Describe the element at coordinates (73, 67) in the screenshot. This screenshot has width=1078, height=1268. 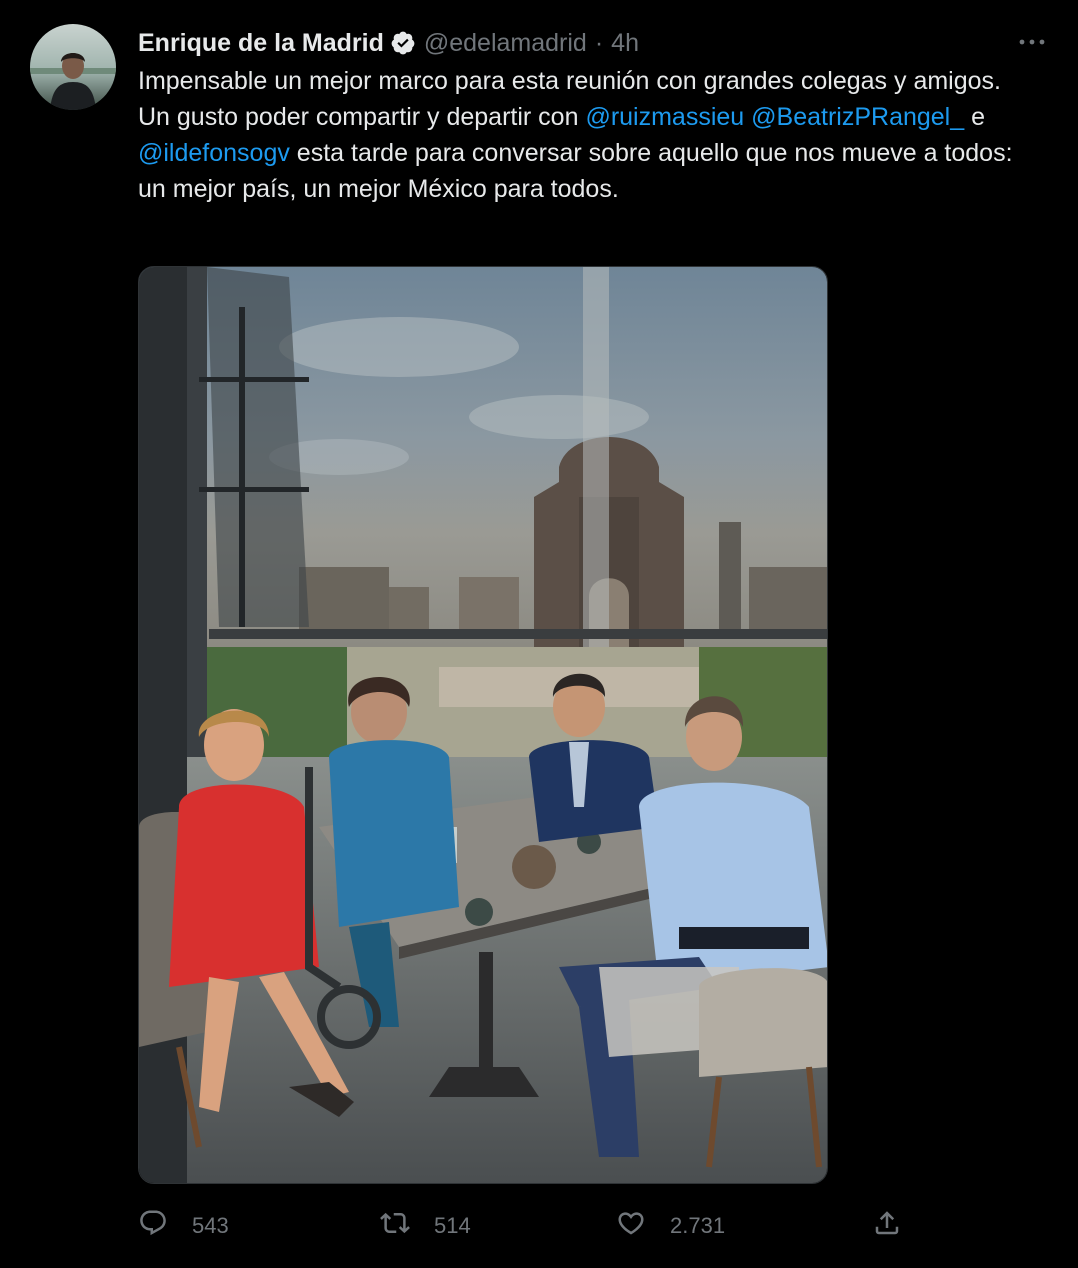
I see `avatar` at that location.